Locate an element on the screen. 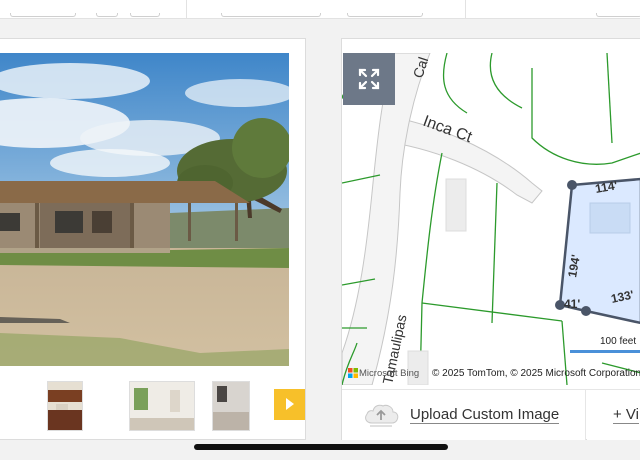 Image resolution: width=640 pixels, height=460 pixels. expand-map-button is located at coordinates (369, 79).